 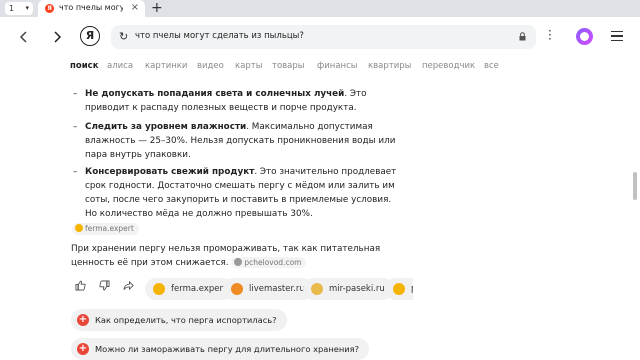 I want to click on tab-alice: алиса, so click(x=120, y=66).